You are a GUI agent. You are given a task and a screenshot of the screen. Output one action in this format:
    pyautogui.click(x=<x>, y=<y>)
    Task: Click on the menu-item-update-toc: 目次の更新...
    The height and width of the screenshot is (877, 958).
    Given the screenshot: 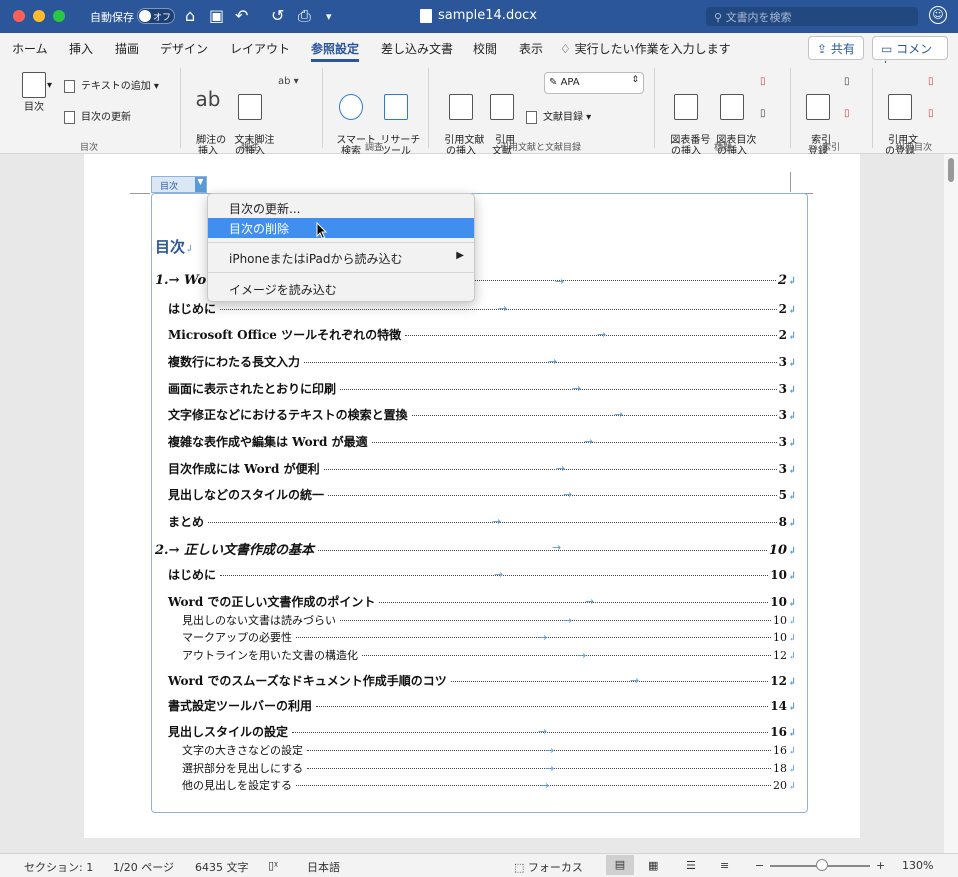 What is the action you would take?
    pyautogui.click(x=341, y=208)
    